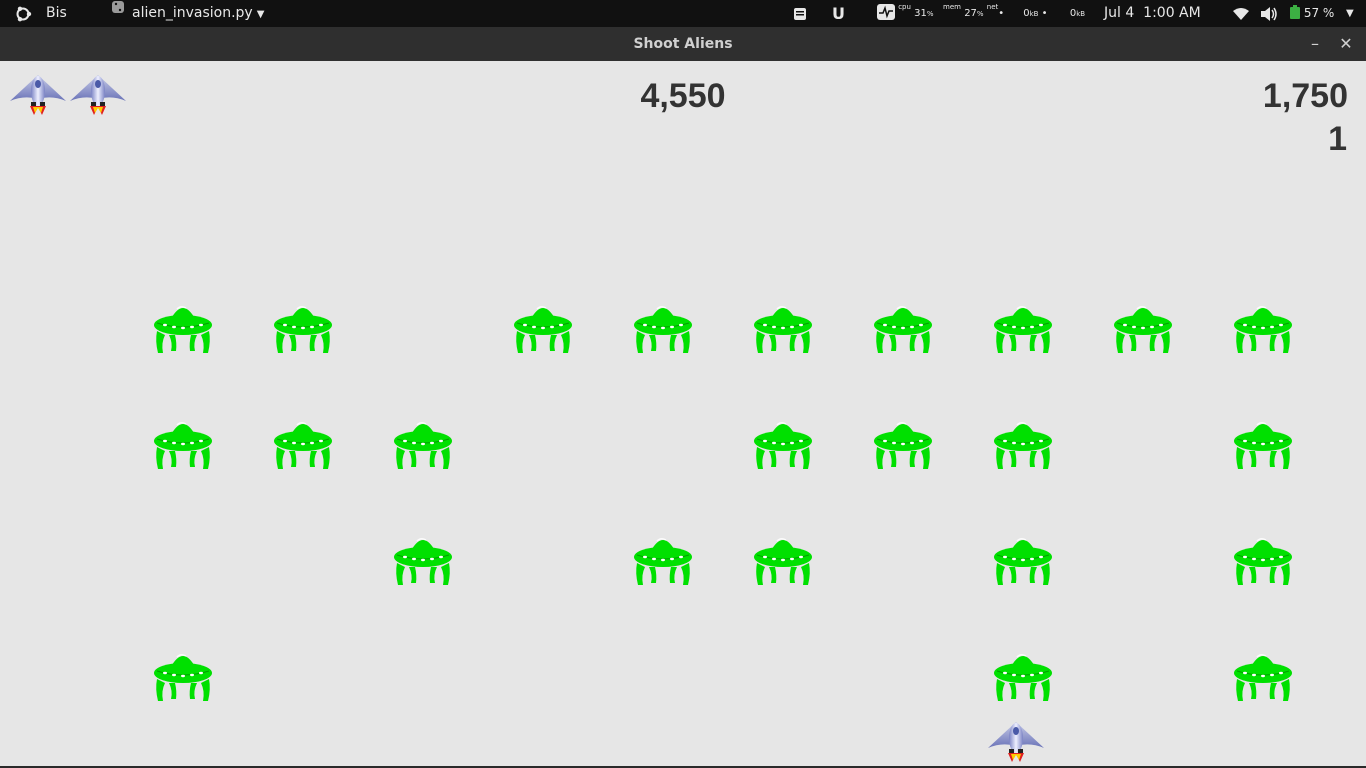  I want to click on cpu-value: 31, so click(920, 13).